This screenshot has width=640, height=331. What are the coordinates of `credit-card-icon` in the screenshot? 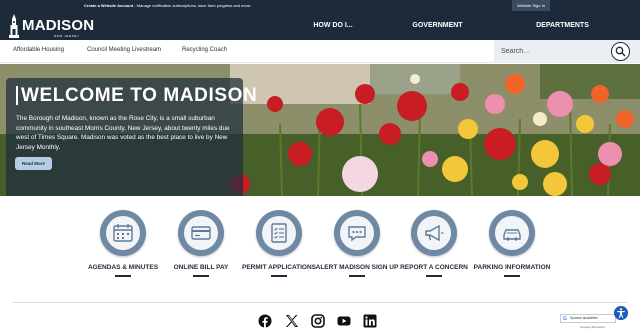 It's located at (201, 233).